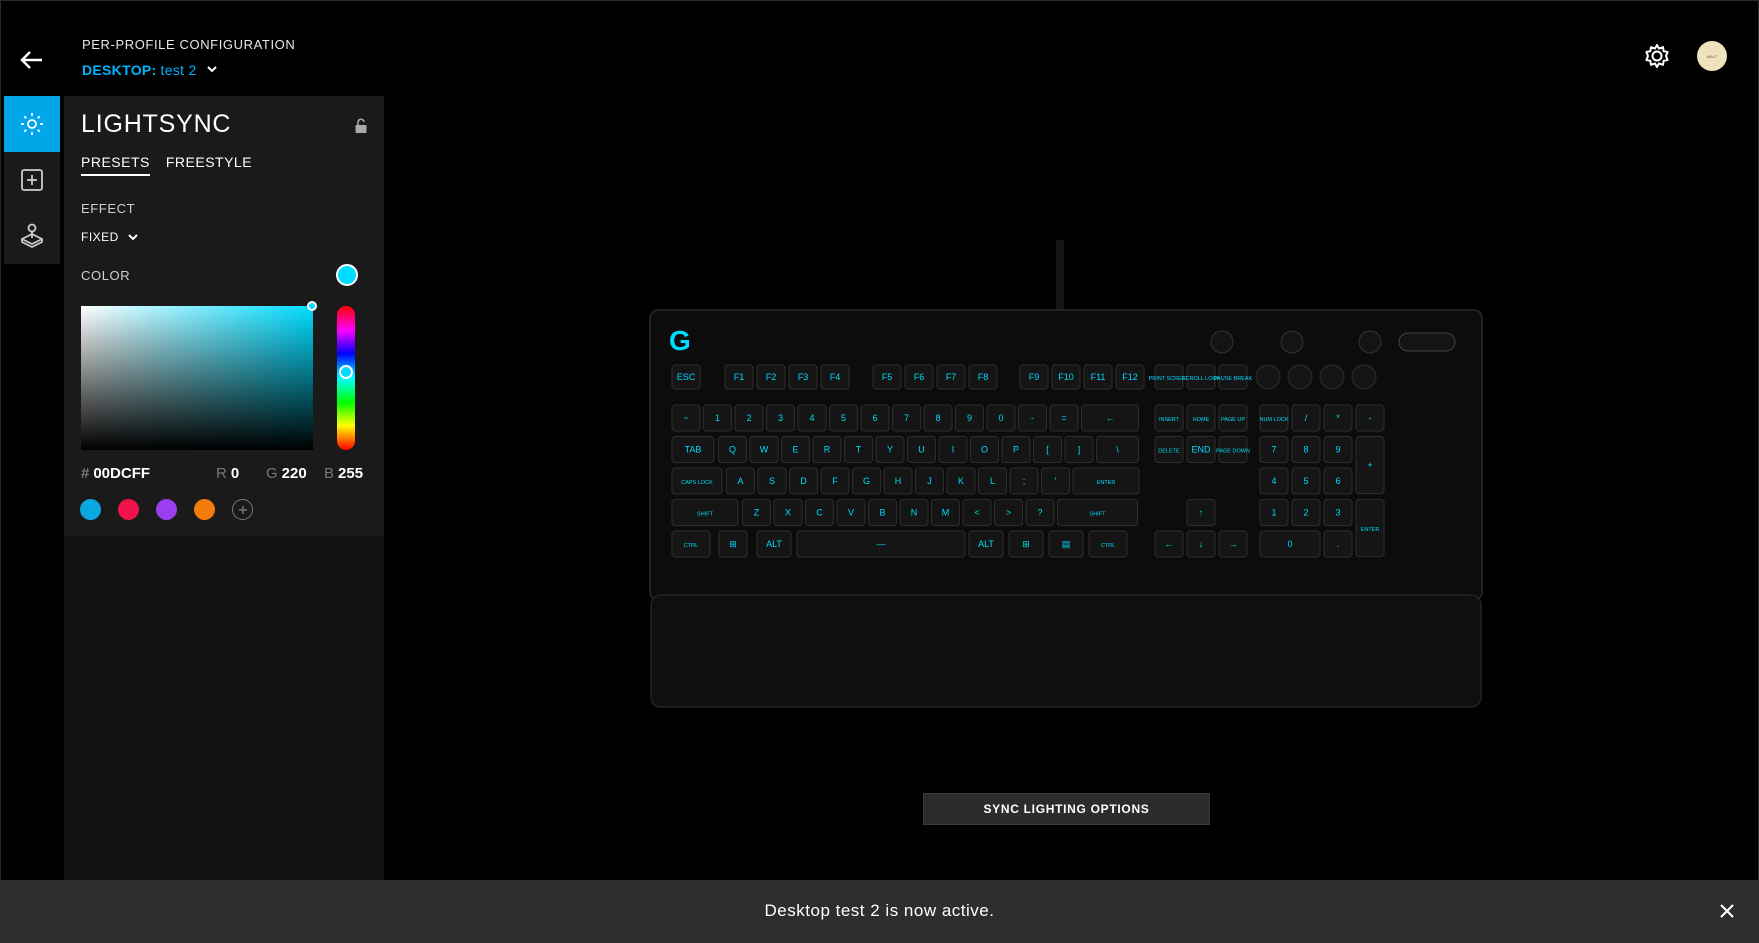 This screenshot has height=943, width=1759. What do you see at coordinates (984, 450) in the screenshot?
I see `key-main-r2-9: O` at bounding box center [984, 450].